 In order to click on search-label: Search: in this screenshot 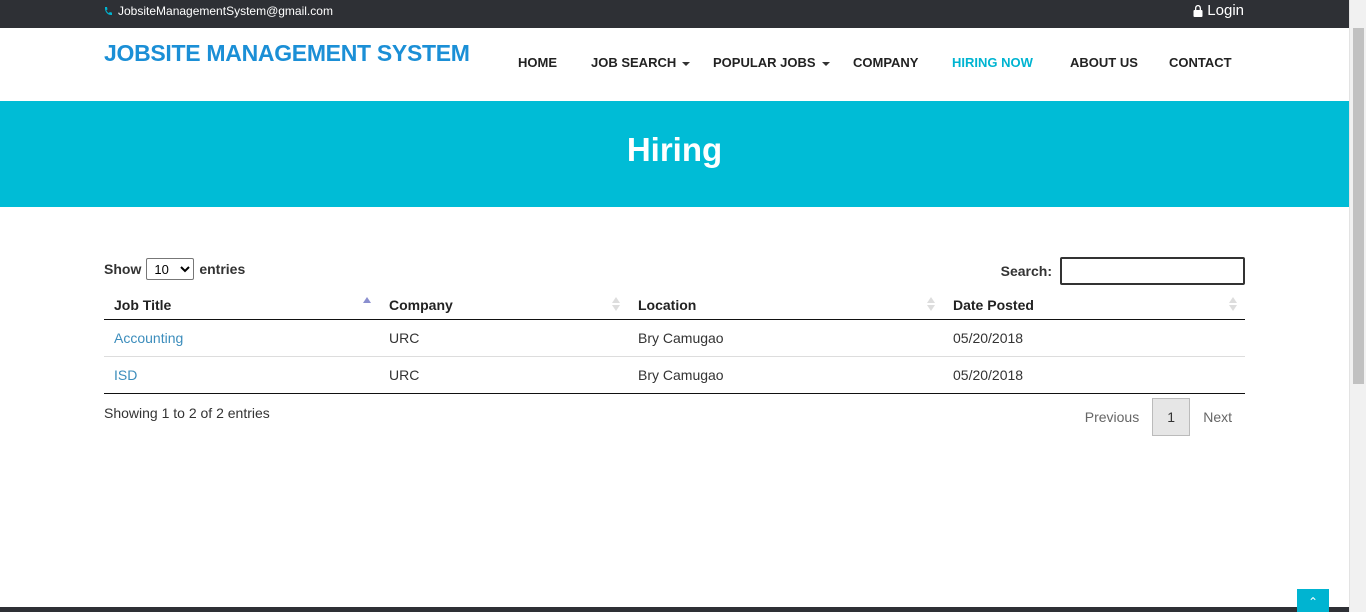, I will do `click(1026, 271)`.